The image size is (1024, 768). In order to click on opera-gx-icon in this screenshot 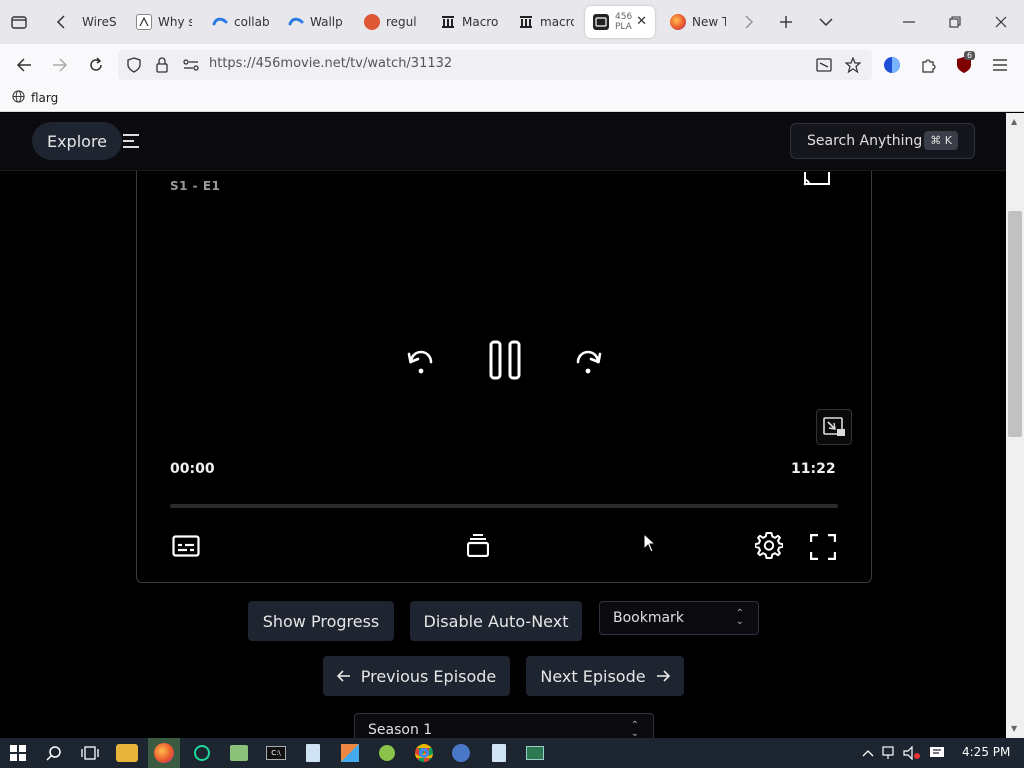, I will do `click(202, 753)`.